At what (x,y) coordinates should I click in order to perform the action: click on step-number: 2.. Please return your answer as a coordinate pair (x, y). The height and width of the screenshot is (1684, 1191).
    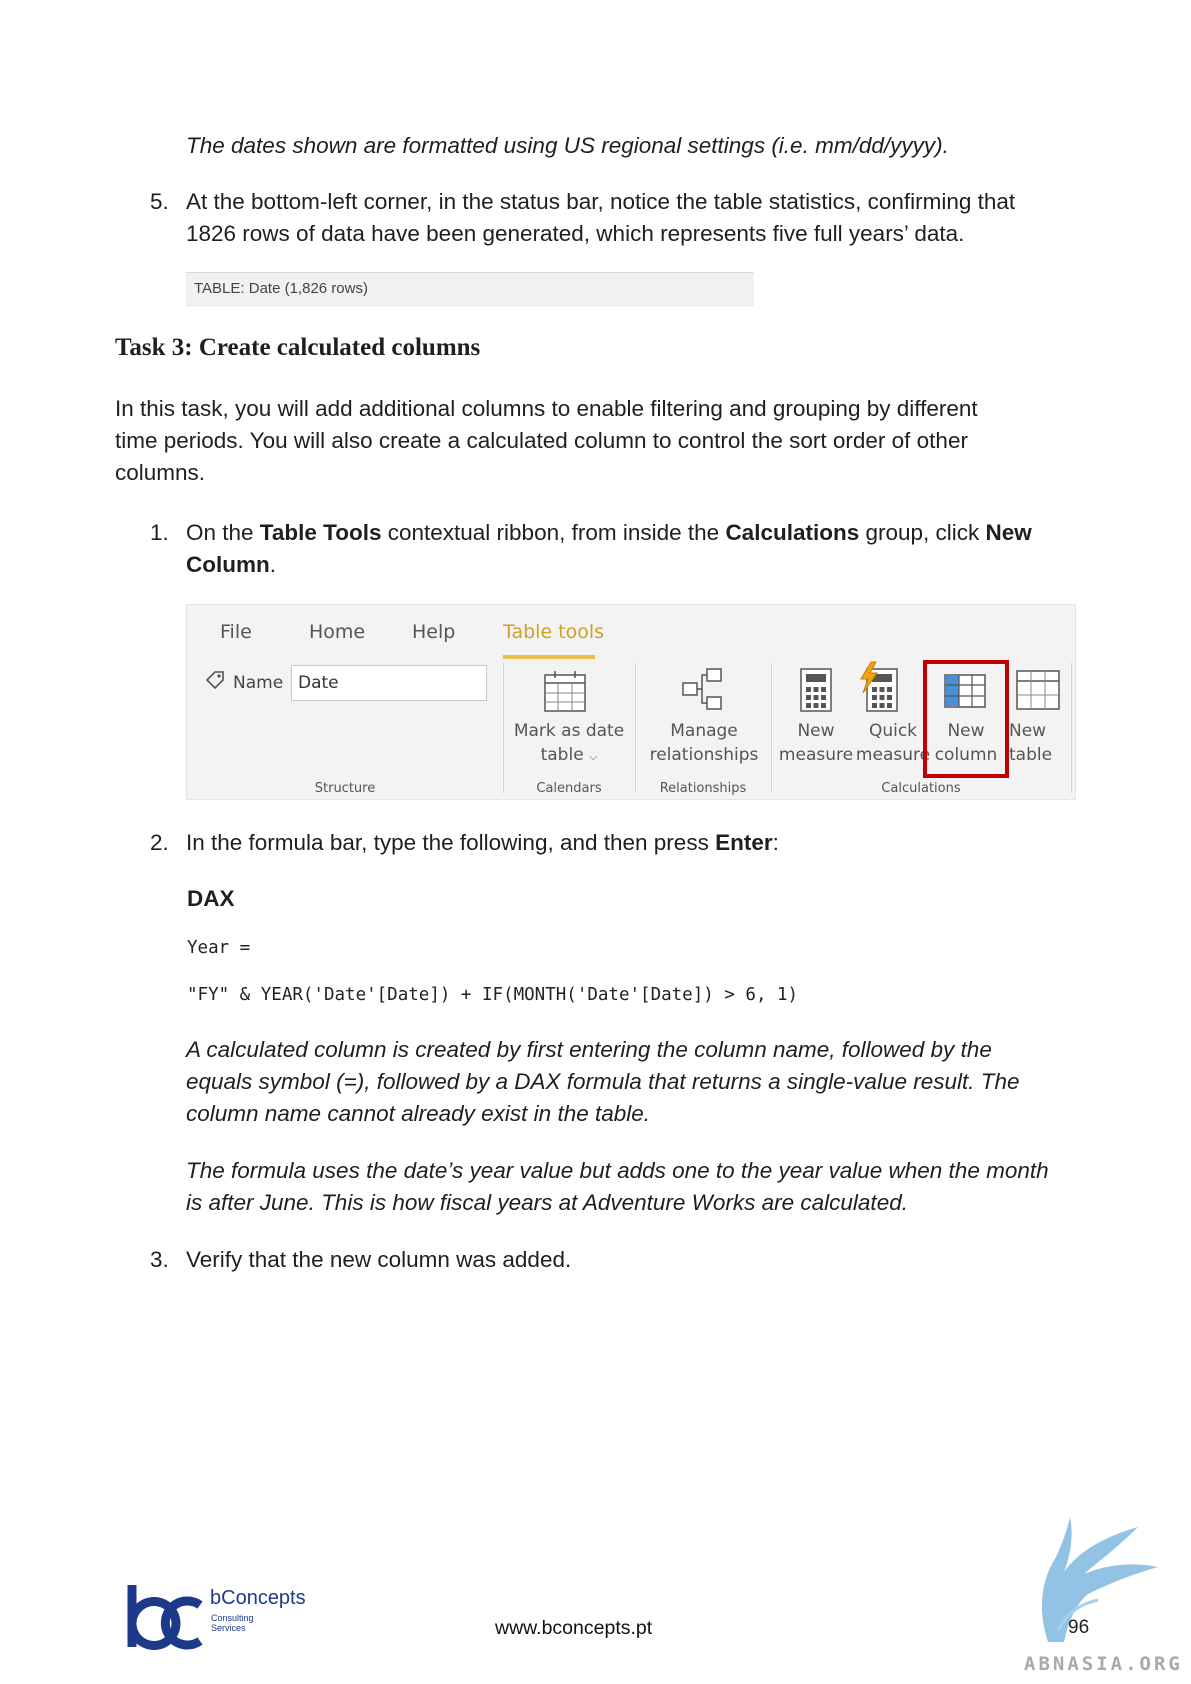
    Looking at the image, I should click on (159, 842).